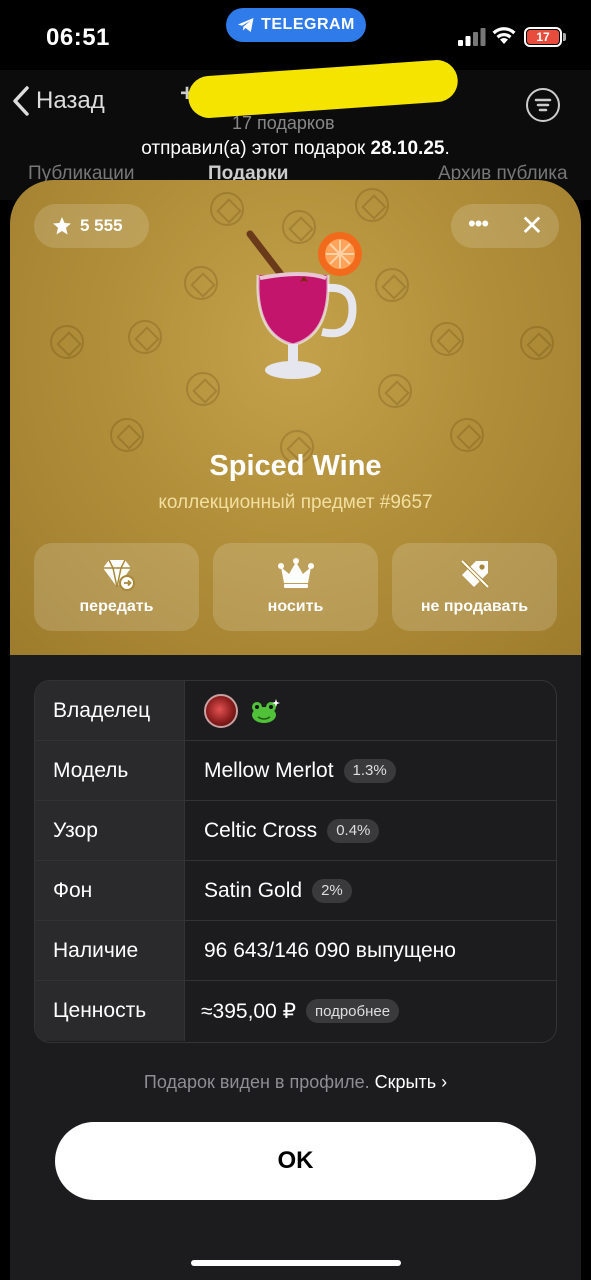 This screenshot has width=591, height=1280. Describe the element at coordinates (472, 37) in the screenshot. I see `signal-icon` at that location.